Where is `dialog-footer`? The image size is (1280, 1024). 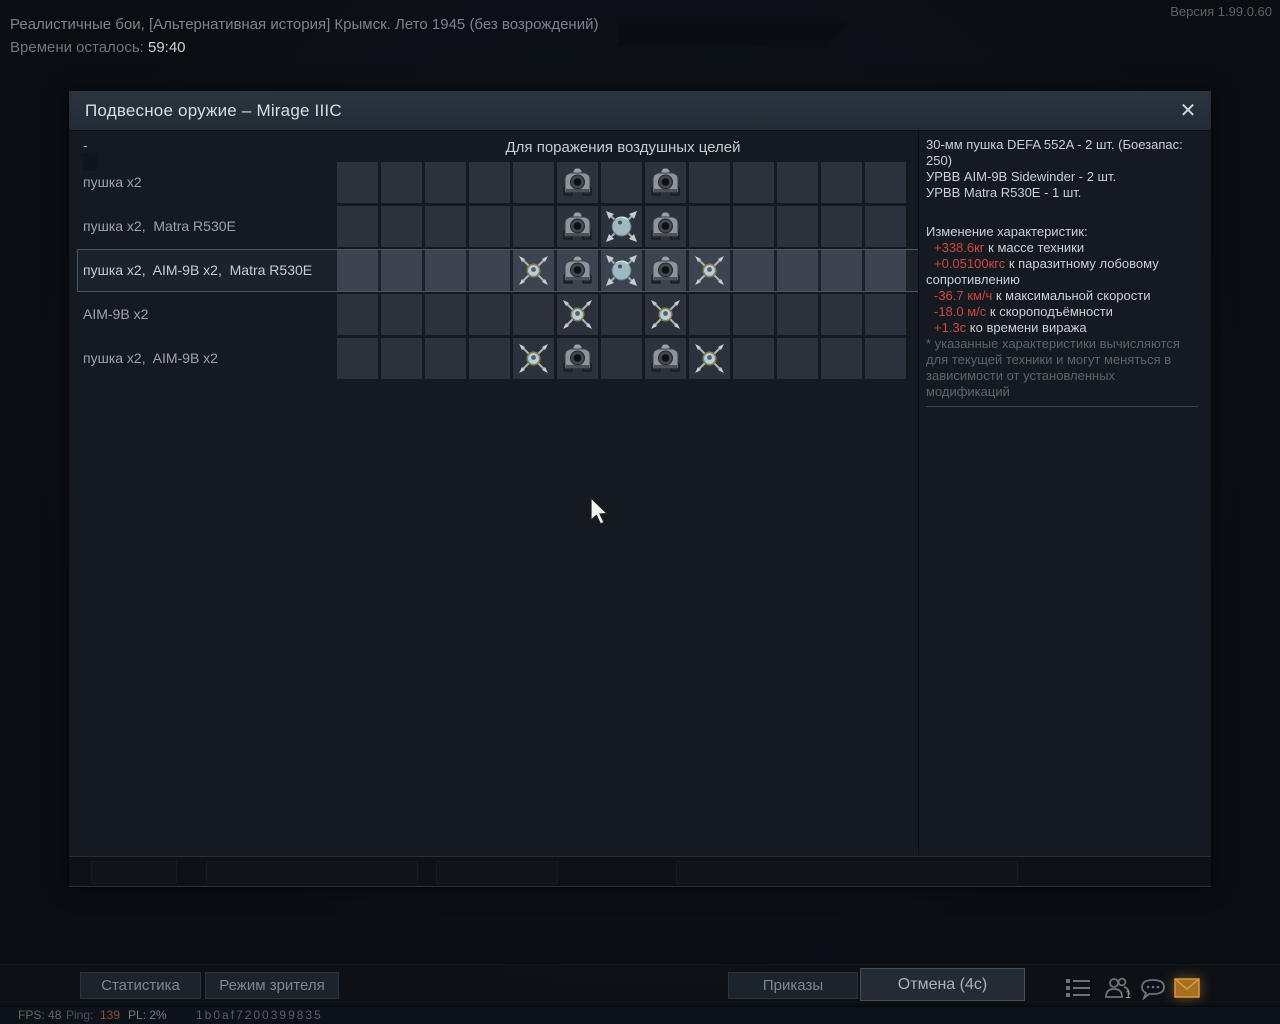
dialog-footer is located at coordinates (640, 871).